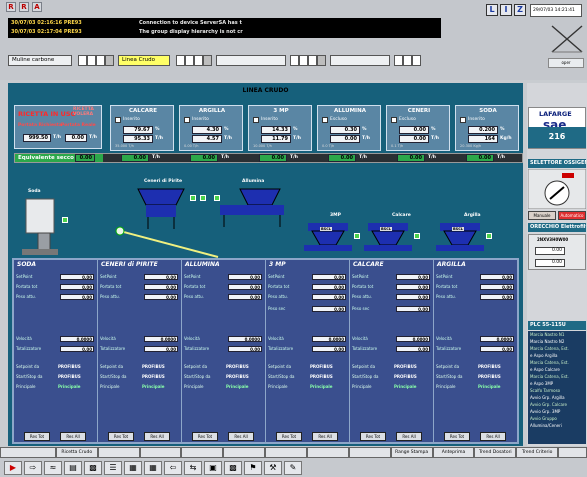  I want to click on material-percent: 14.33, so click(276, 130).